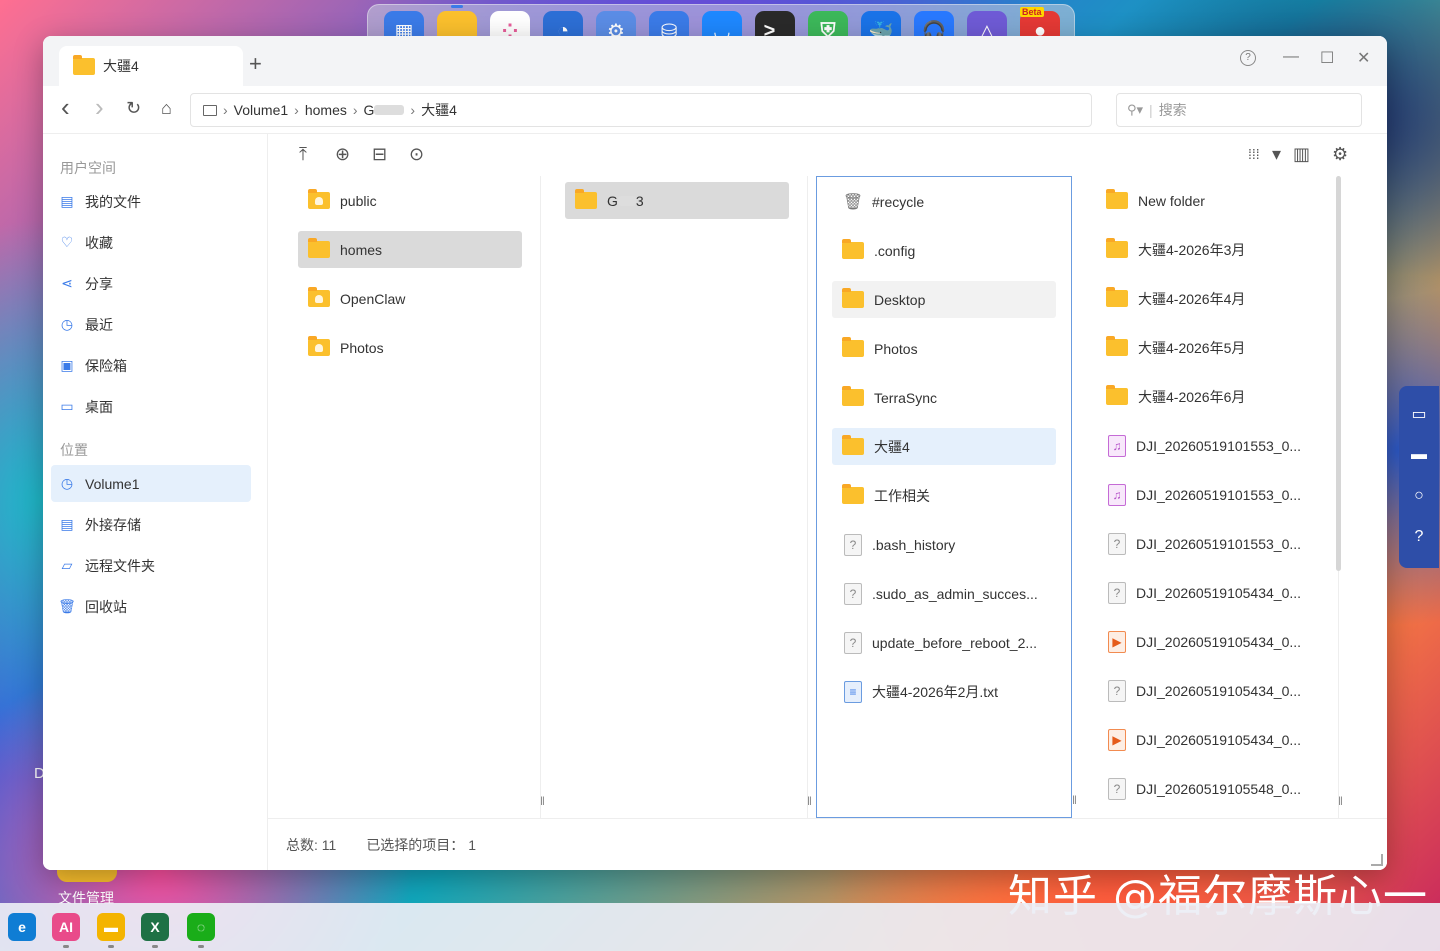 The image size is (1440, 951). Describe the element at coordinates (151, 606) in the screenshot. I see `sidebar-item-trash: 🗑 回收站` at that location.